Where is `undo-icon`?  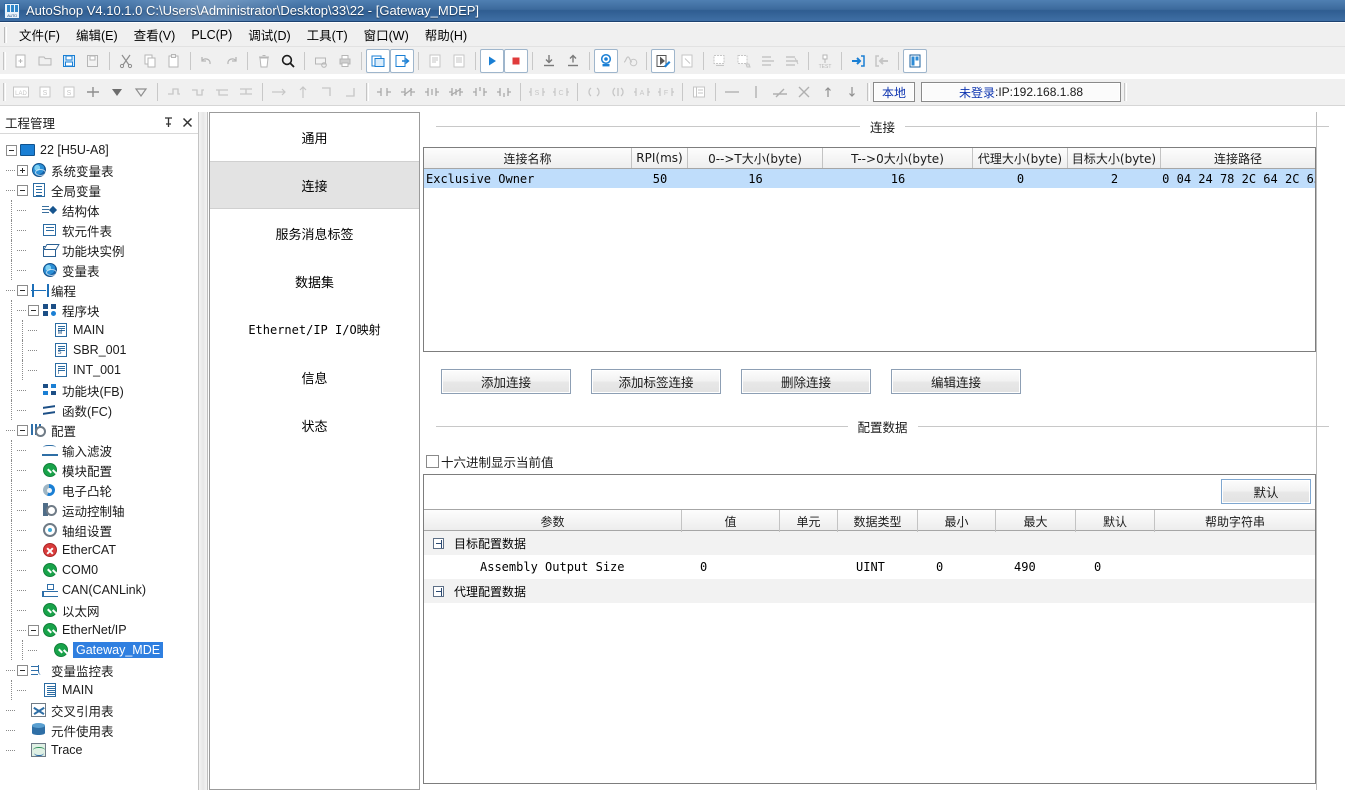 undo-icon is located at coordinates (207, 61).